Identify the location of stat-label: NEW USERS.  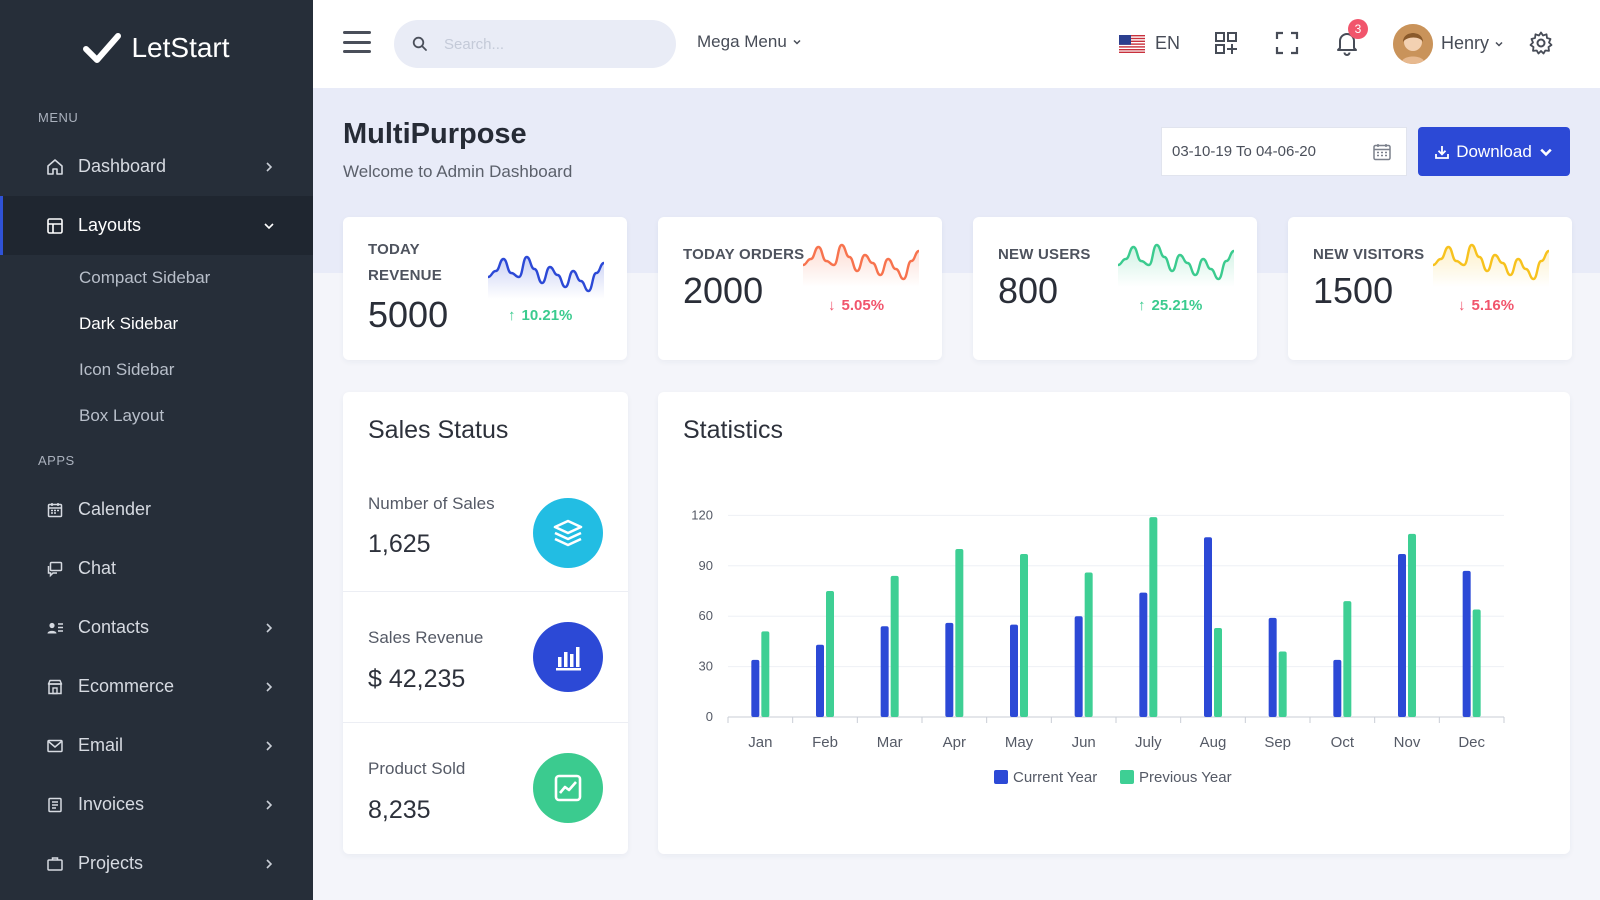
(1044, 254).